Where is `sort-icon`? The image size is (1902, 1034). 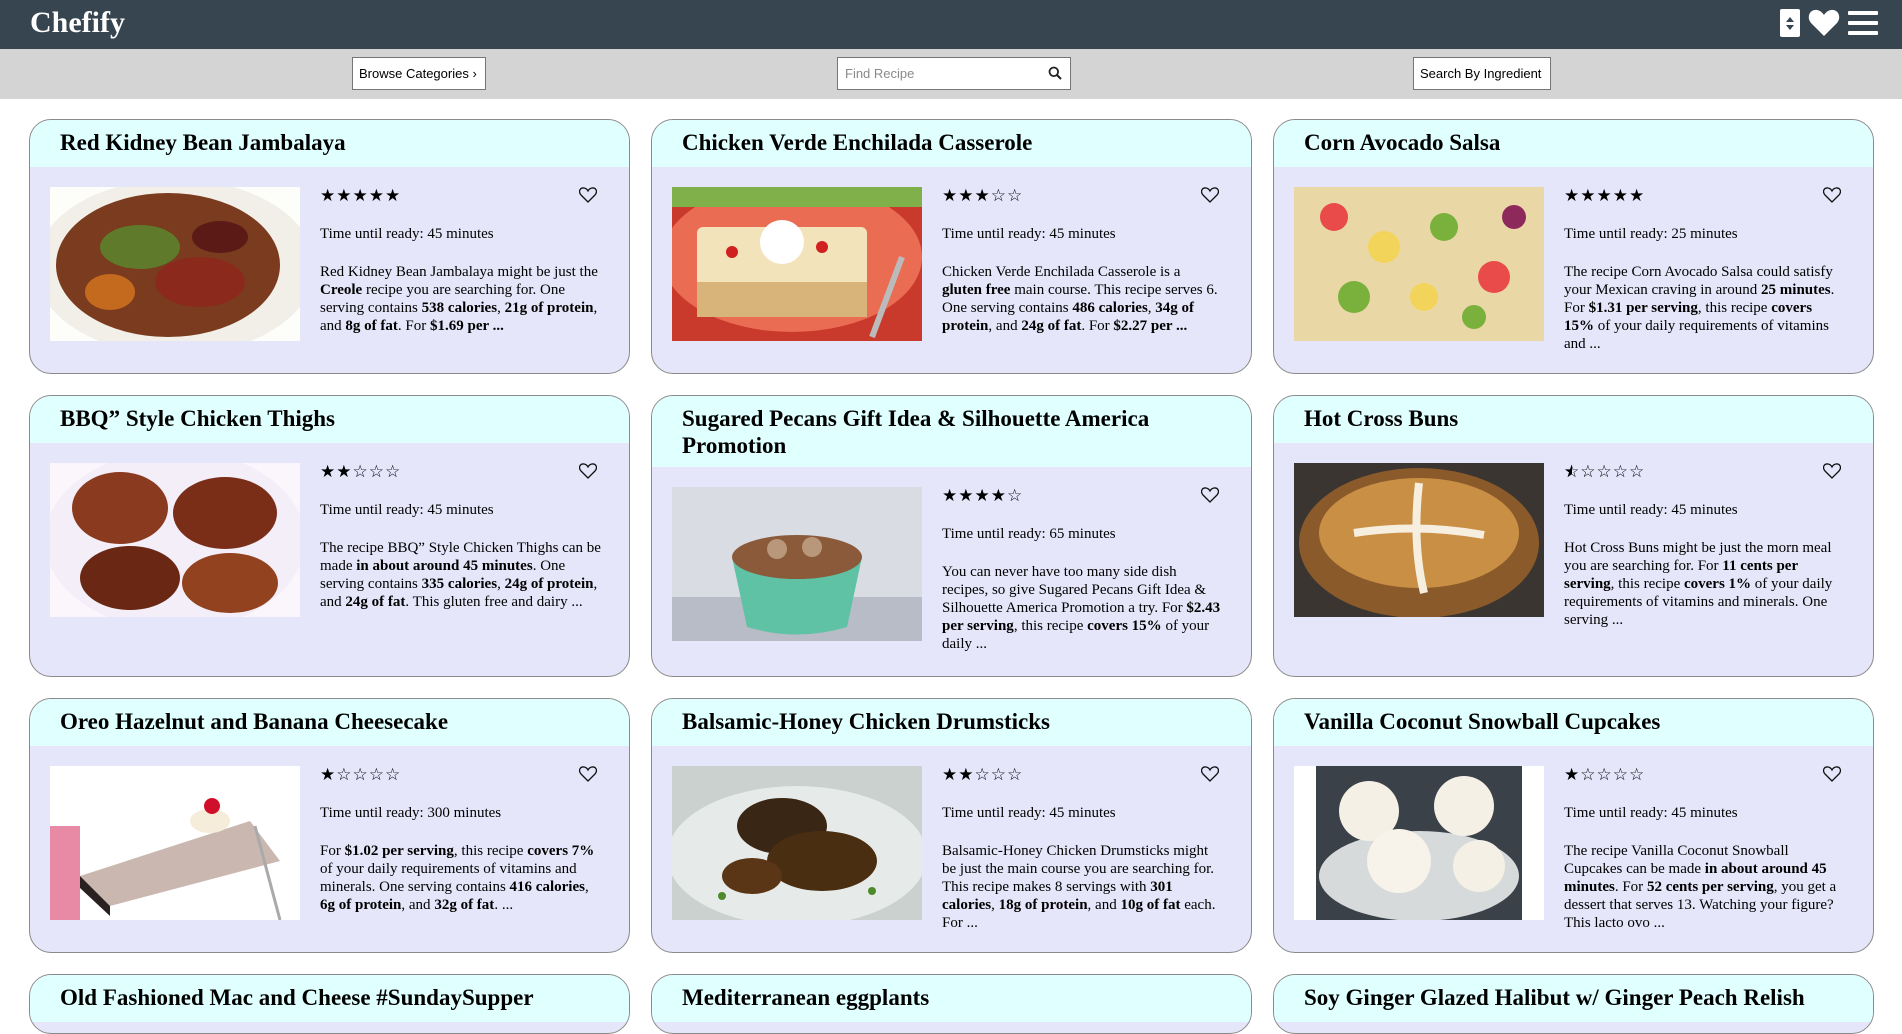 sort-icon is located at coordinates (1790, 23).